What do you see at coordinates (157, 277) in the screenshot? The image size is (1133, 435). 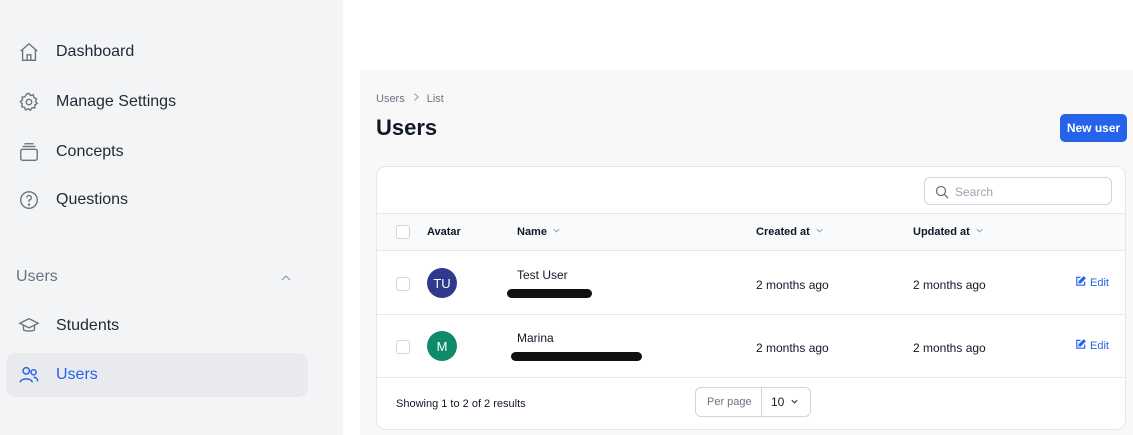 I see `sidebar-group-users: Users` at bounding box center [157, 277].